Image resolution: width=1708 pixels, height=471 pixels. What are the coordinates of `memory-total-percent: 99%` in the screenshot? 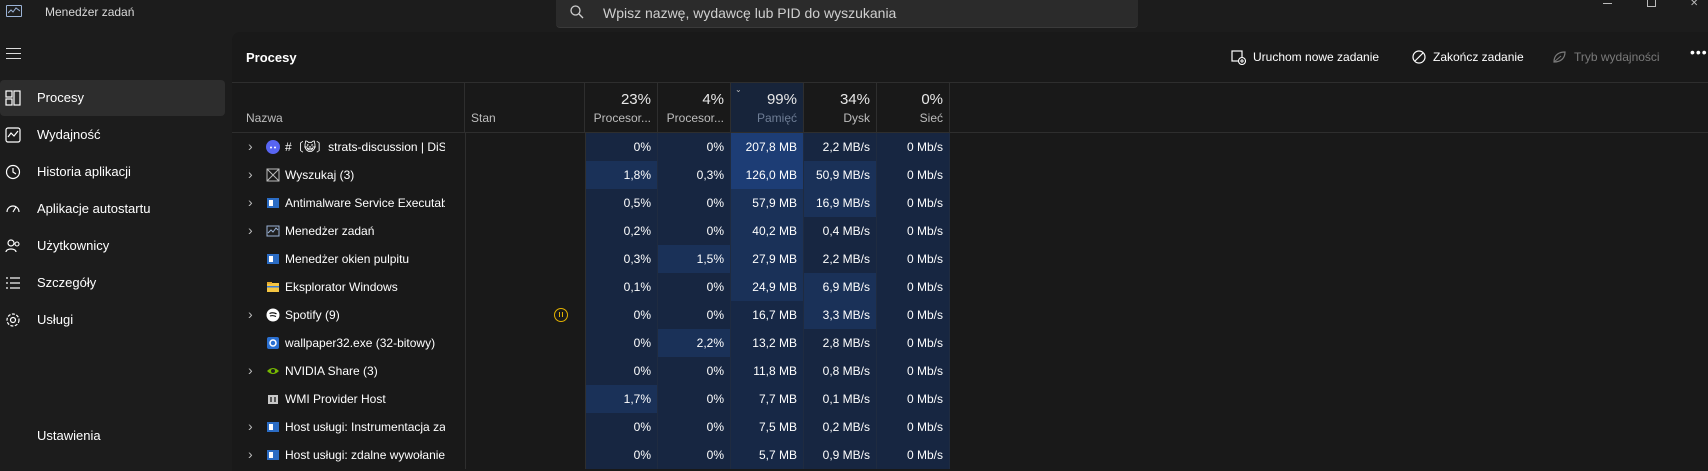 It's located at (781, 99).